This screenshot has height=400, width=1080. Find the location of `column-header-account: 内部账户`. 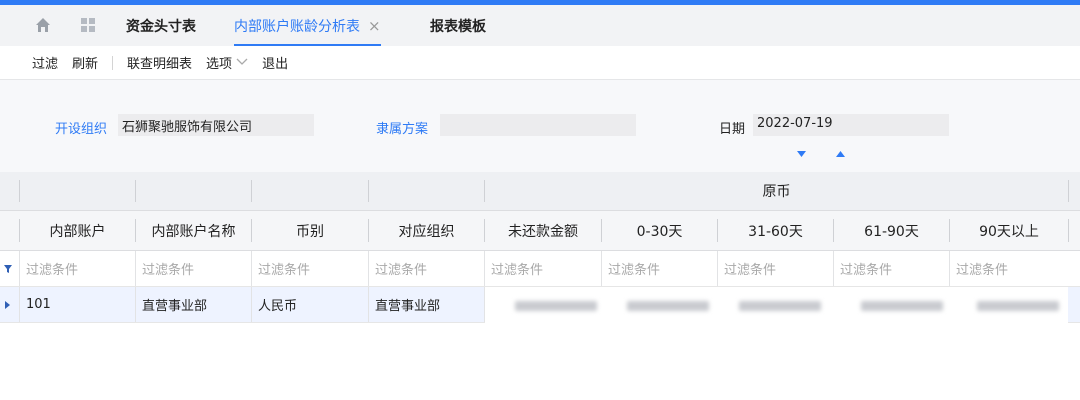

column-header-account: 内部账户 is located at coordinates (77, 230).